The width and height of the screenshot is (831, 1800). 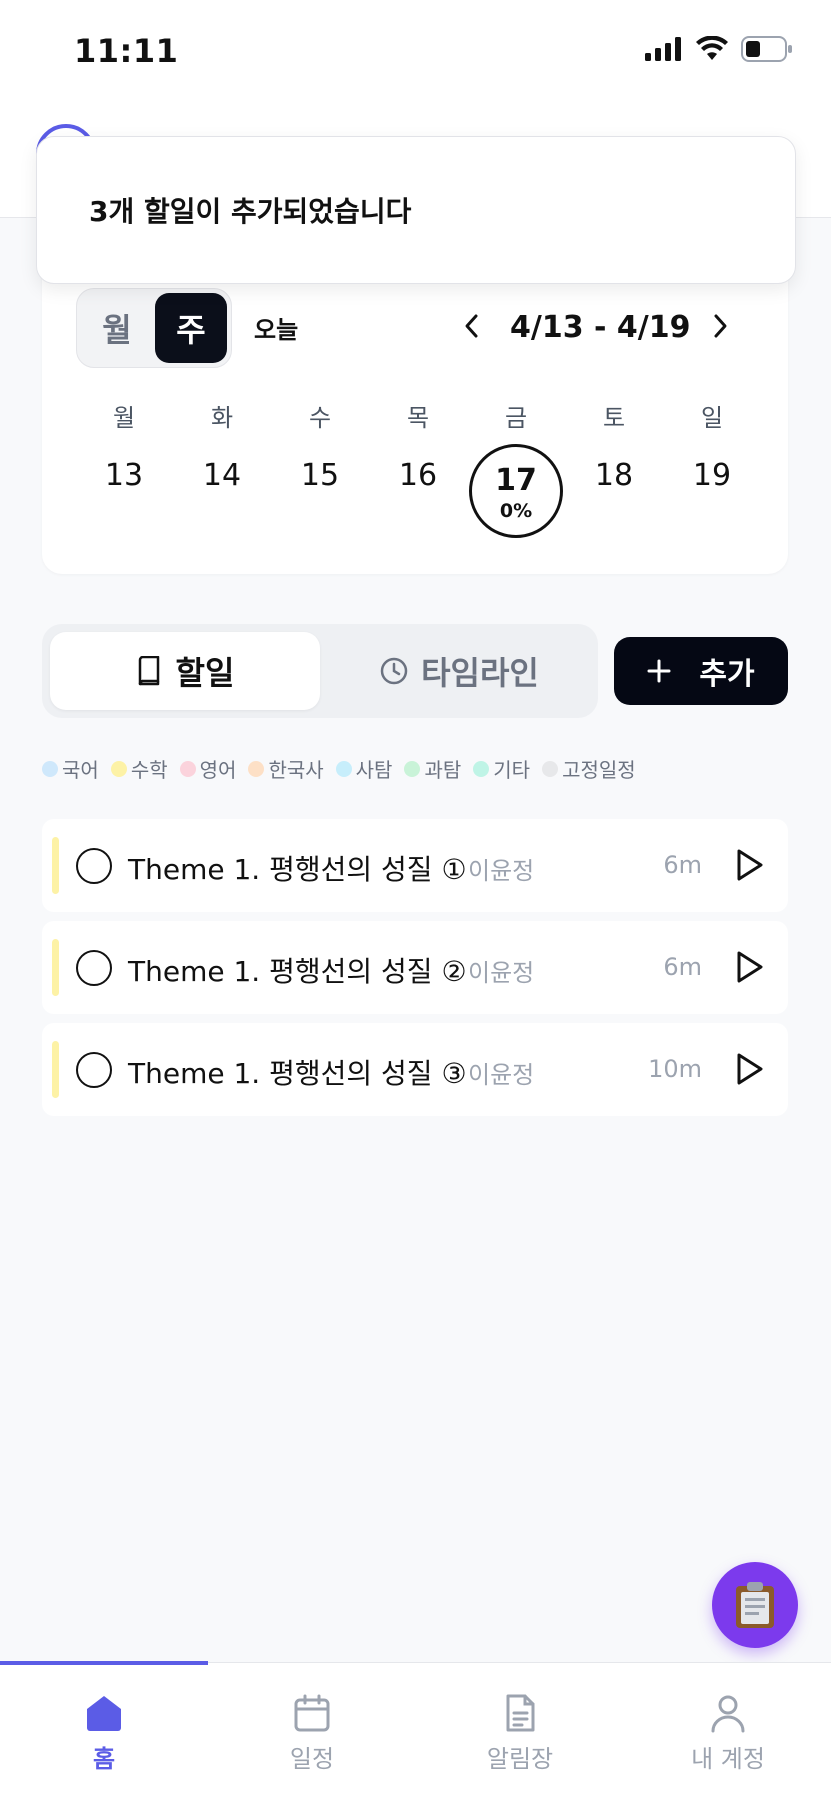 I want to click on date-number: 15, so click(x=320, y=475).